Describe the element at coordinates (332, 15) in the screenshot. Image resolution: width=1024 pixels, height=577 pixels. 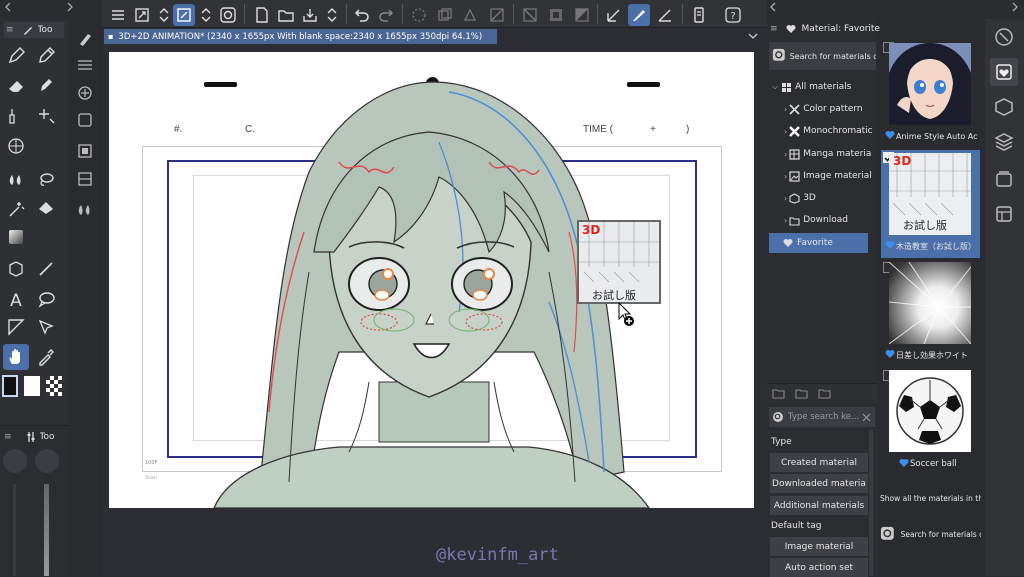
I see `export-stepper-icon` at that location.